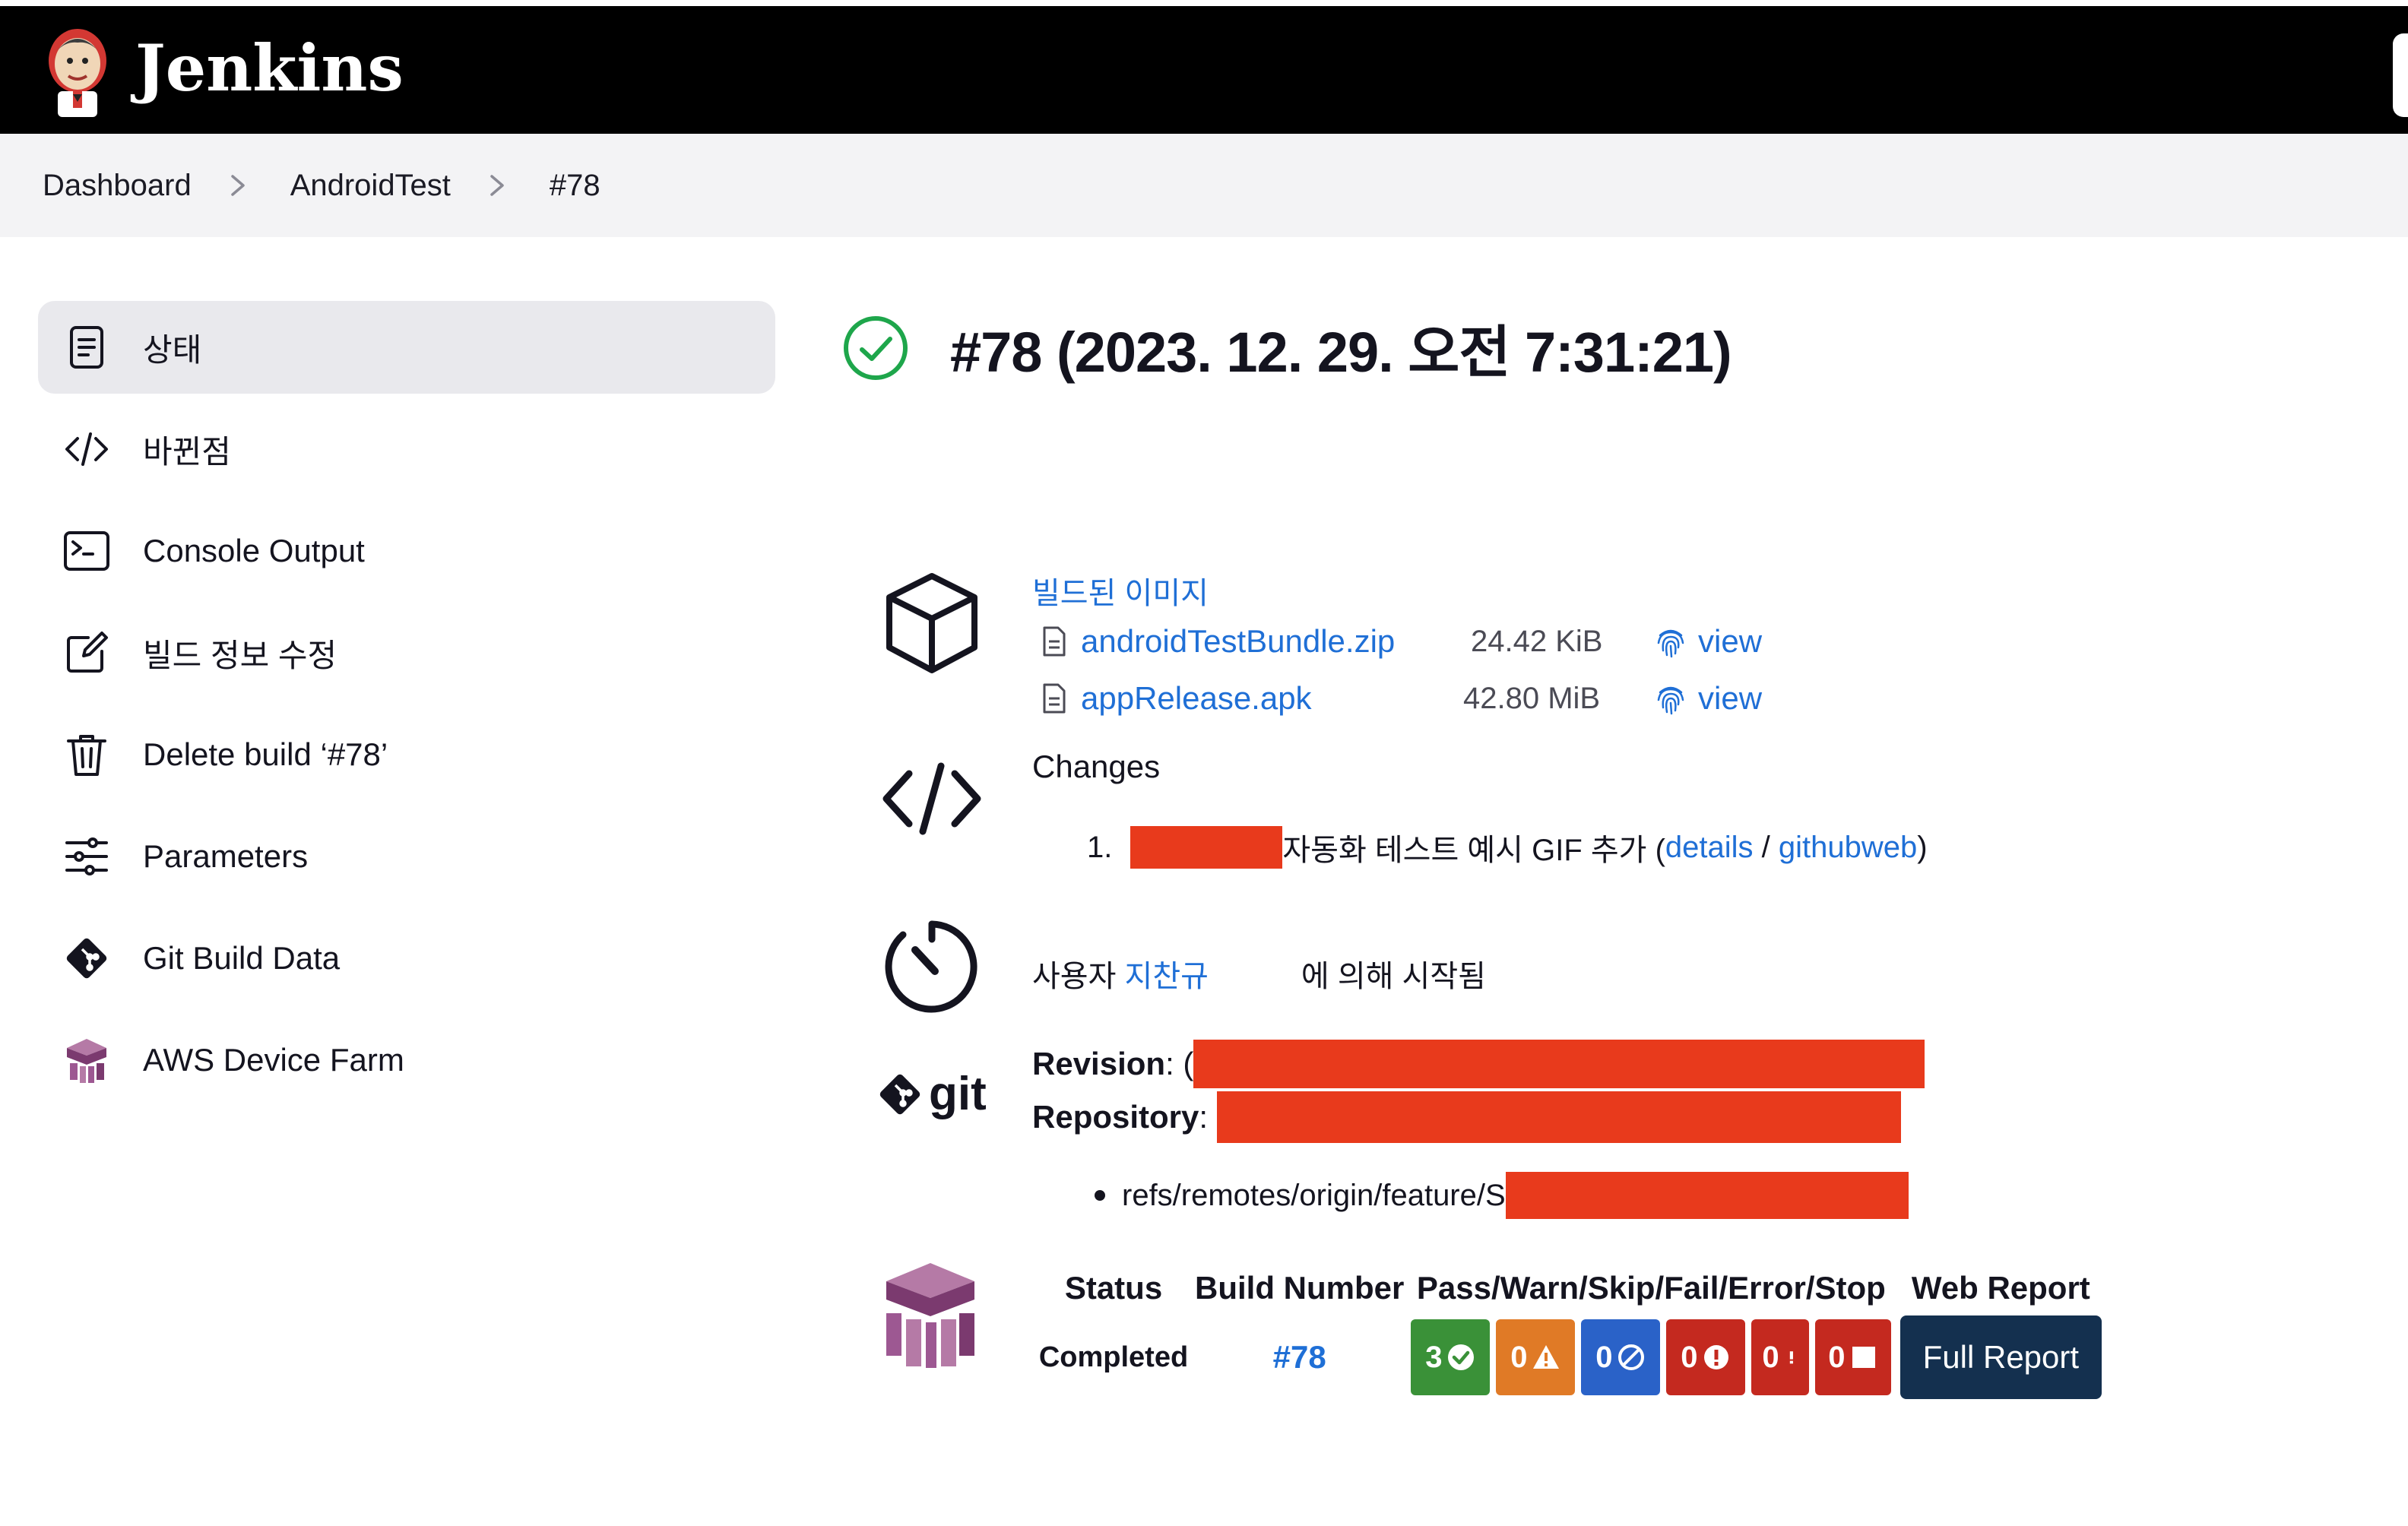 The width and height of the screenshot is (2408, 1526). What do you see at coordinates (86, 551) in the screenshot?
I see `terminal-icon` at bounding box center [86, 551].